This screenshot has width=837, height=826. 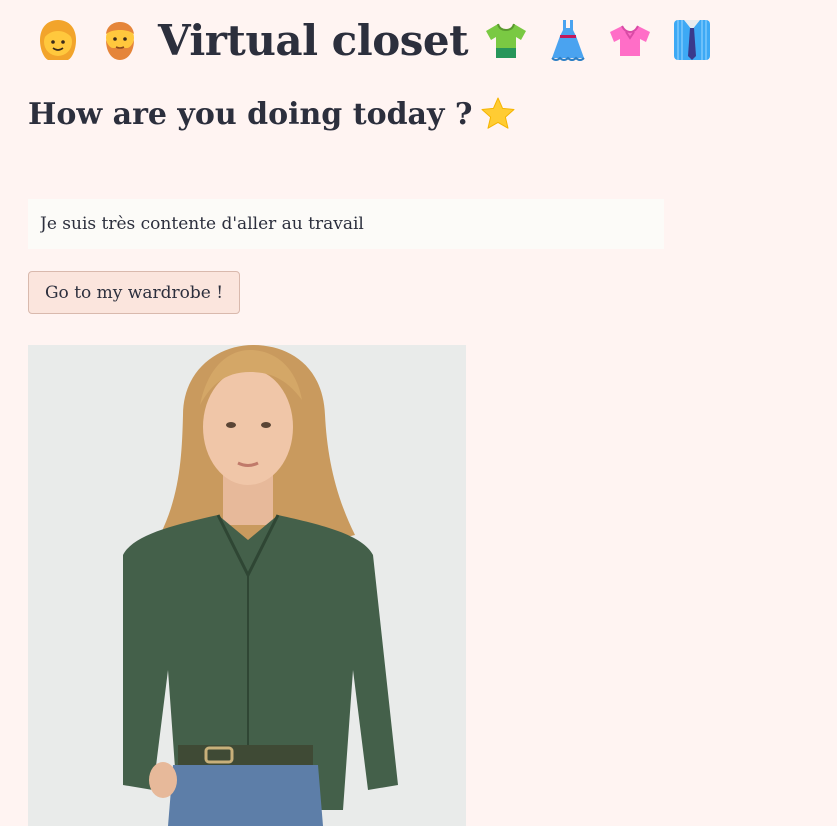 I want to click on mood-input, so click(x=346, y=224).